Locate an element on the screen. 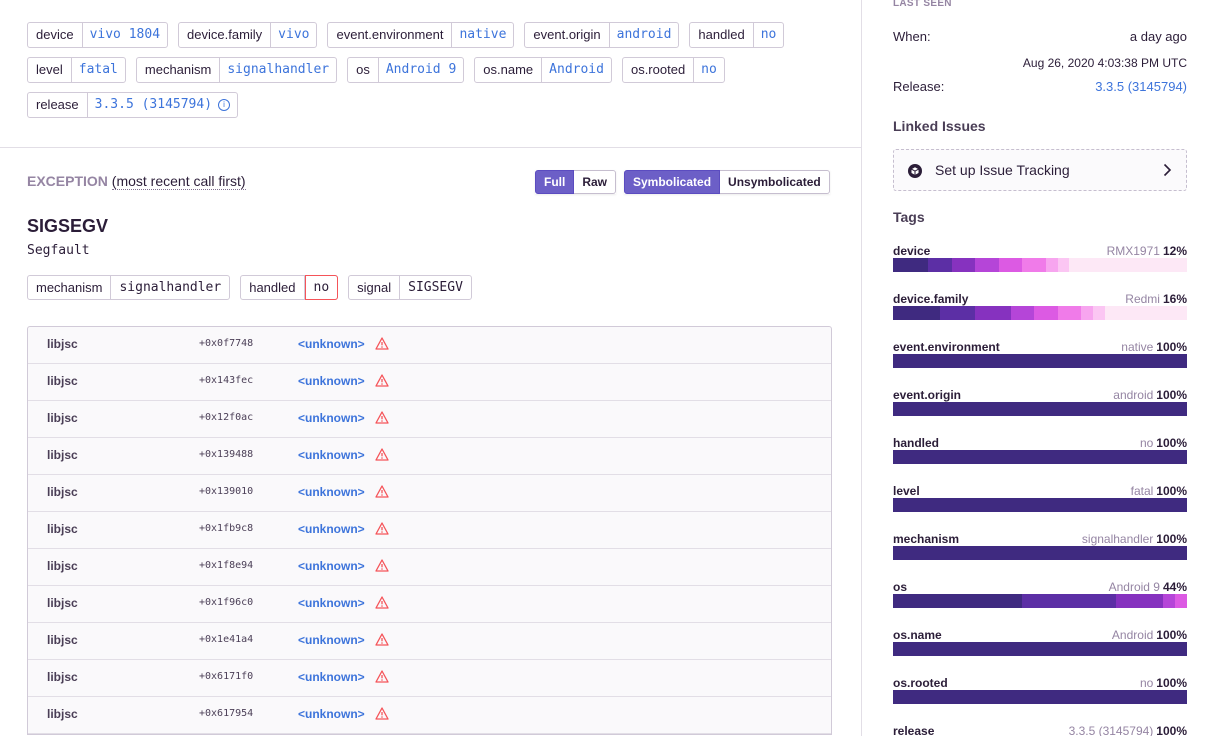 Image resolution: width=1209 pixels, height=736 pixels. tag-distribution-release: release 3.3.5 (3145794) 100% is located at coordinates (1040, 730).